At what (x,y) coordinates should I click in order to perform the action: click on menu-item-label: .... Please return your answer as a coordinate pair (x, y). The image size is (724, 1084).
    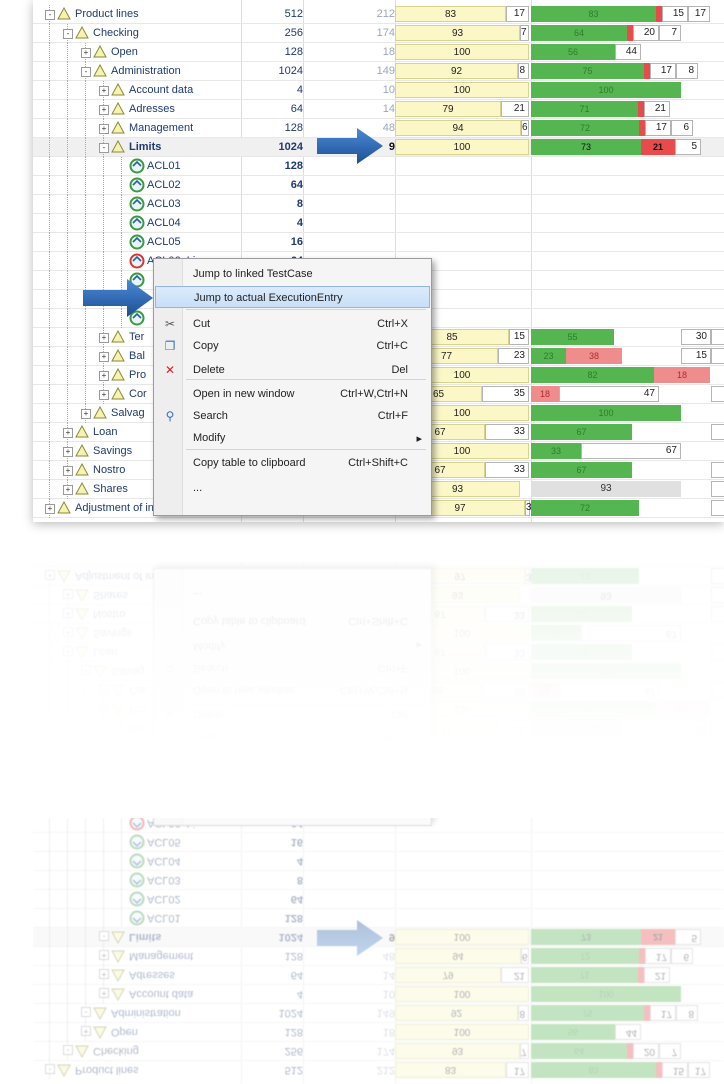
    Looking at the image, I should click on (198, 488).